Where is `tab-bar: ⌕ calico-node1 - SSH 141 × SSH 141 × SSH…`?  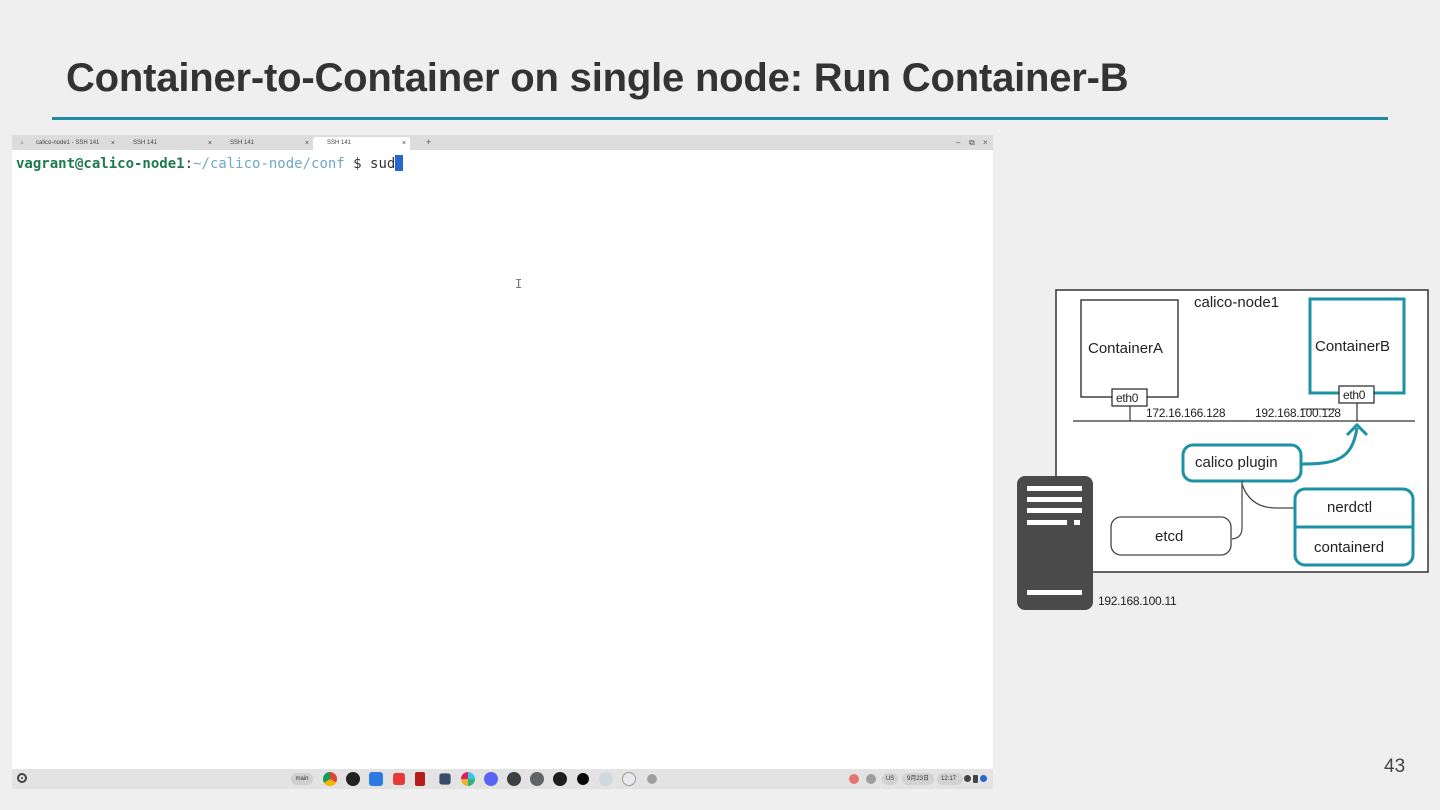
tab-bar: ⌕ calico-node1 - SSH 141 × SSH 141 × SSH… is located at coordinates (502, 142).